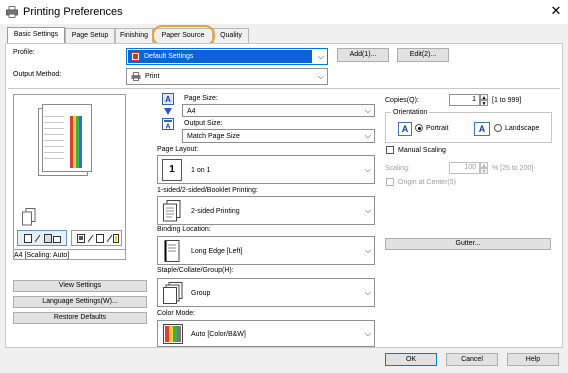 The image size is (568, 373). I want to click on duplex-icon, so click(172, 211).